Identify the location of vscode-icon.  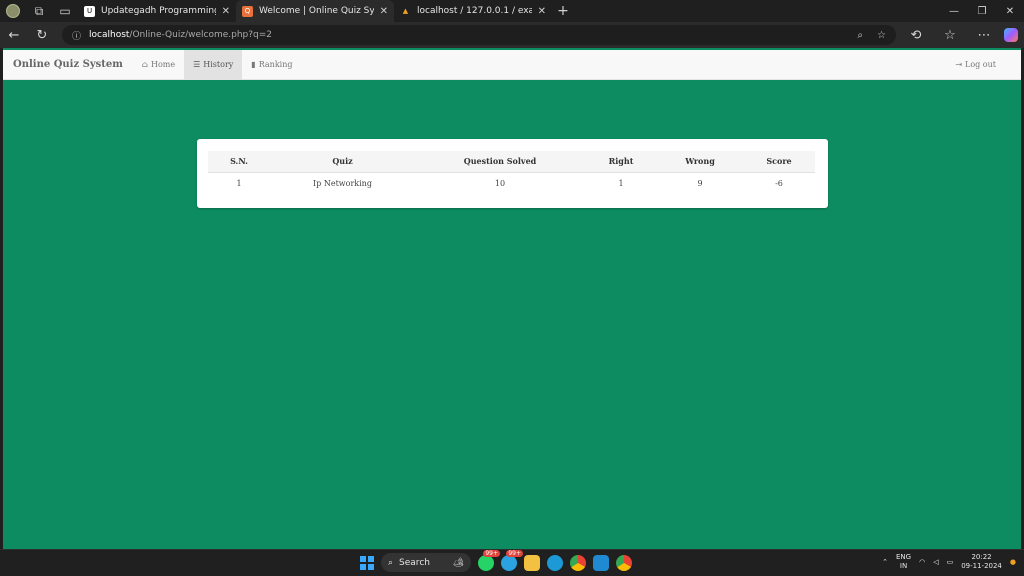
(601, 562).